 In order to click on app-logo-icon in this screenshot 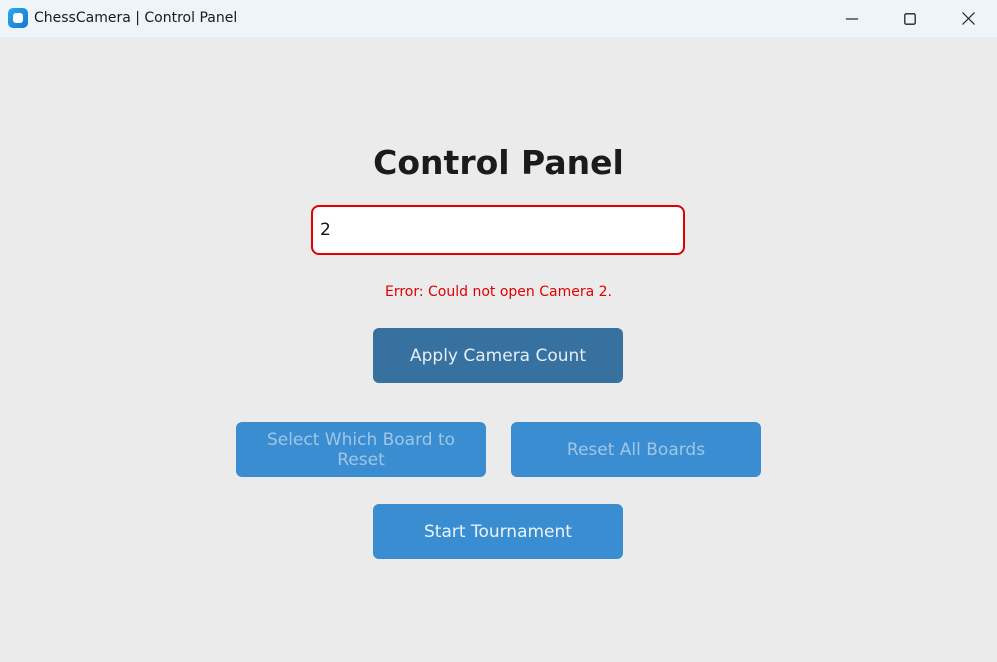, I will do `click(18, 18)`.